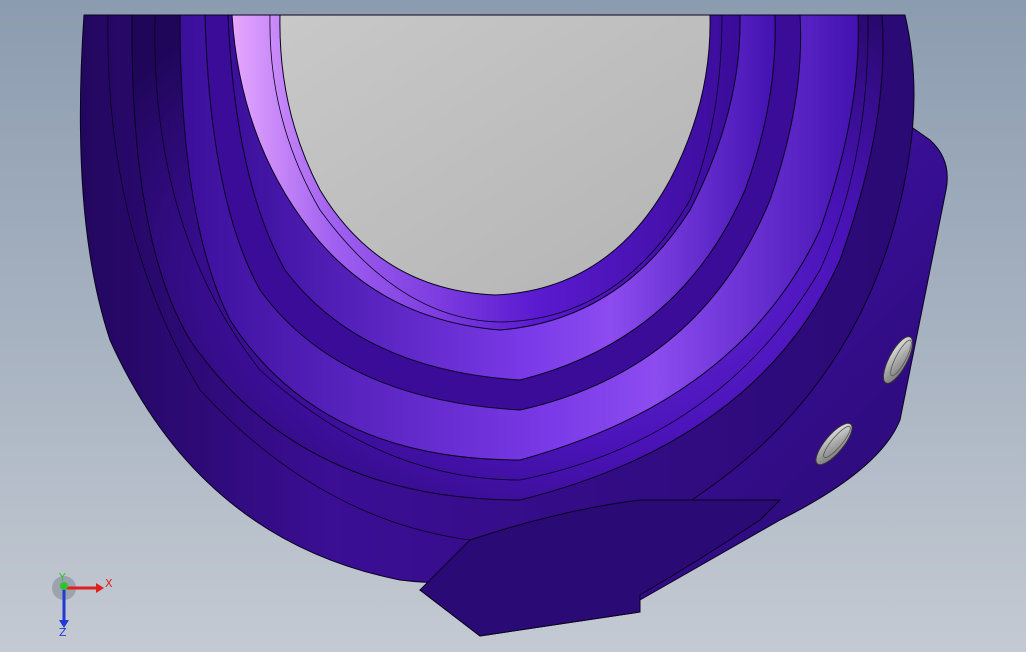 This screenshot has height=652, width=1026. Describe the element at coordinates (62, 577) in the screenshot. I see `y-axis-label: Y` at that location.